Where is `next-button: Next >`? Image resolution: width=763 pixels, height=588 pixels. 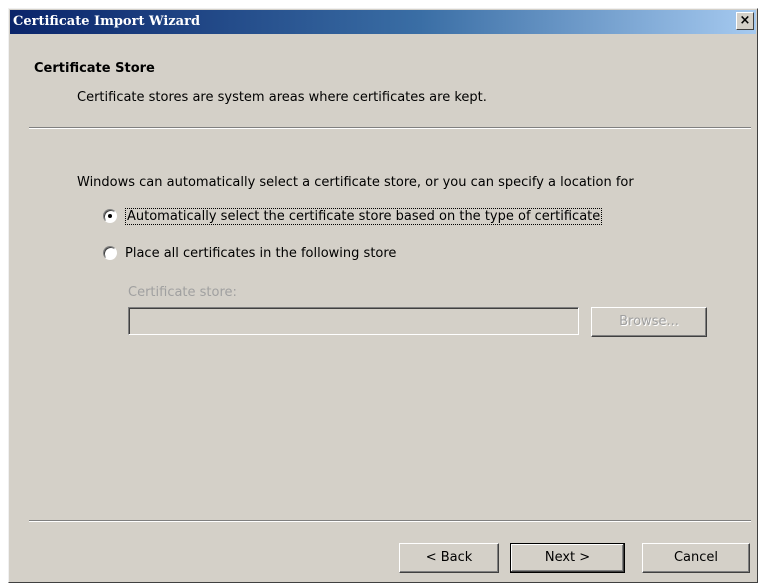
next-button: Next > is located at coordinates (567, 558).